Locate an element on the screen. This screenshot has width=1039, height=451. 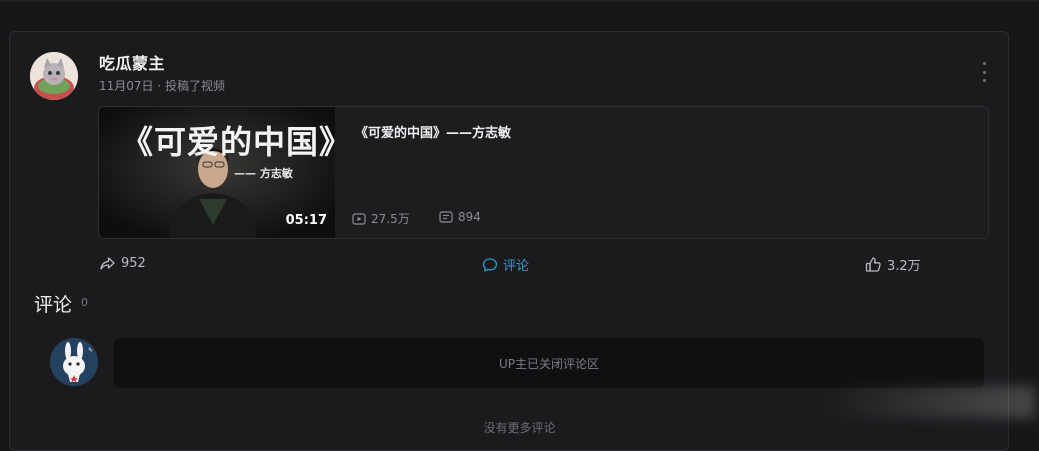
comments-closed-text: UP主已关闭评论区 is located at coordinates (549, 363).